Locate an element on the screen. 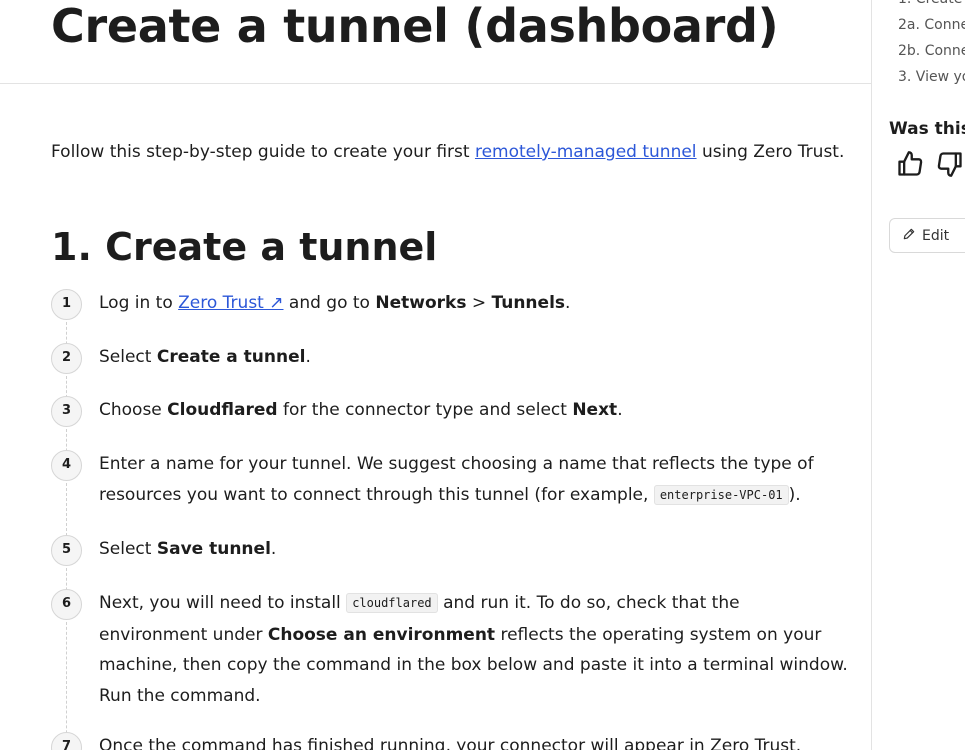 This screenshot has height=750, width=965. toc-item-view: 3. View your is located at coordinates (931, 77).